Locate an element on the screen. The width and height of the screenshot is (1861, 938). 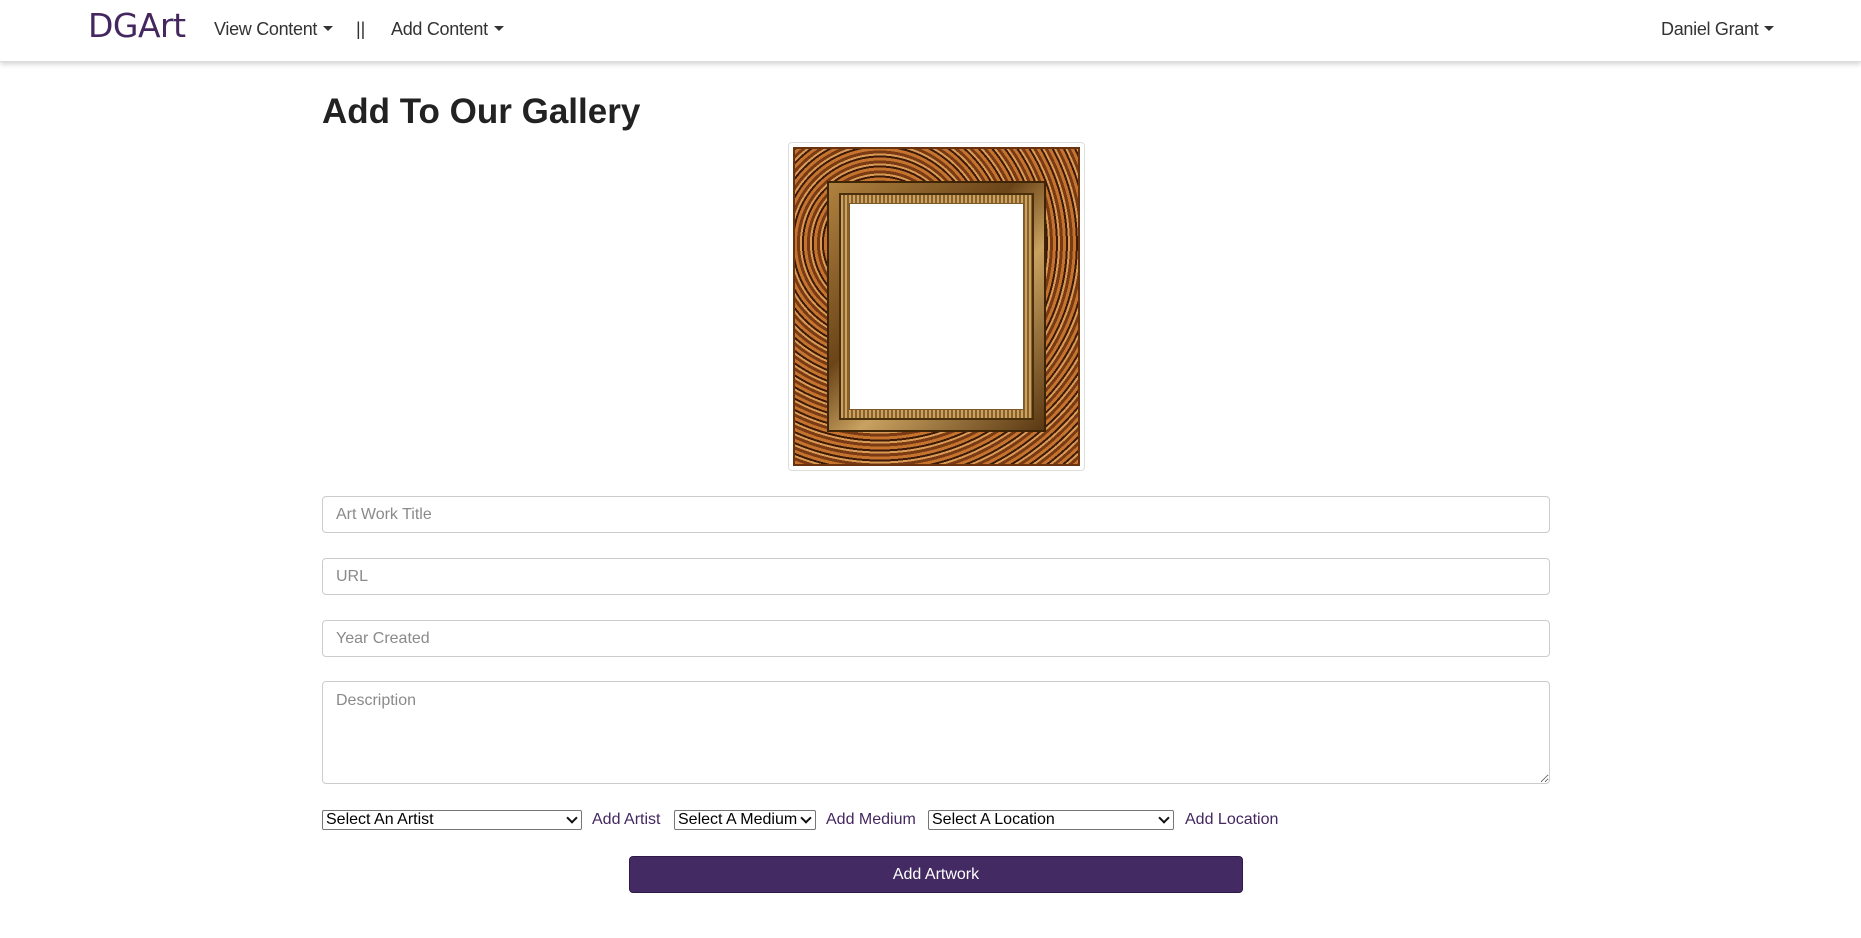
artwork-preview-thumbnail is located at coordinates (936, 306).